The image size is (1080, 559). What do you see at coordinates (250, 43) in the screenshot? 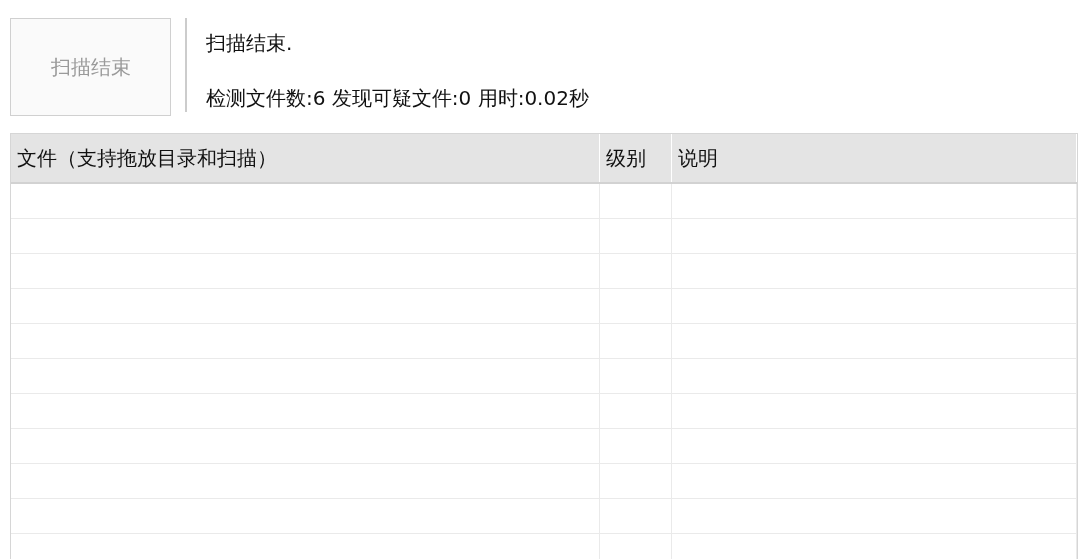
I see `status-text: 扫描结束.` at bounding box center [250, 43].